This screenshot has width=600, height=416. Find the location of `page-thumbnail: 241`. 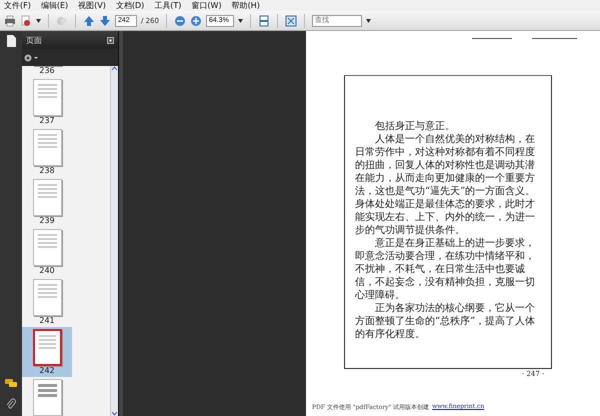

page-thumbnail: 241 is located at coordinates (47, 302).